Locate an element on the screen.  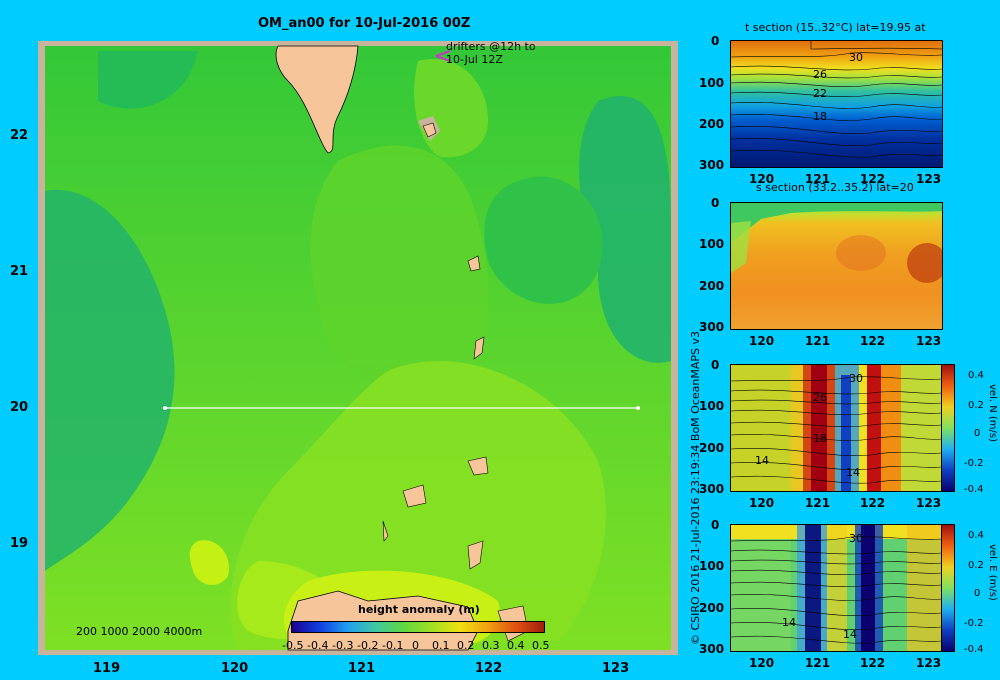
vel-e-colorbar is located at coordinates (948, 588).